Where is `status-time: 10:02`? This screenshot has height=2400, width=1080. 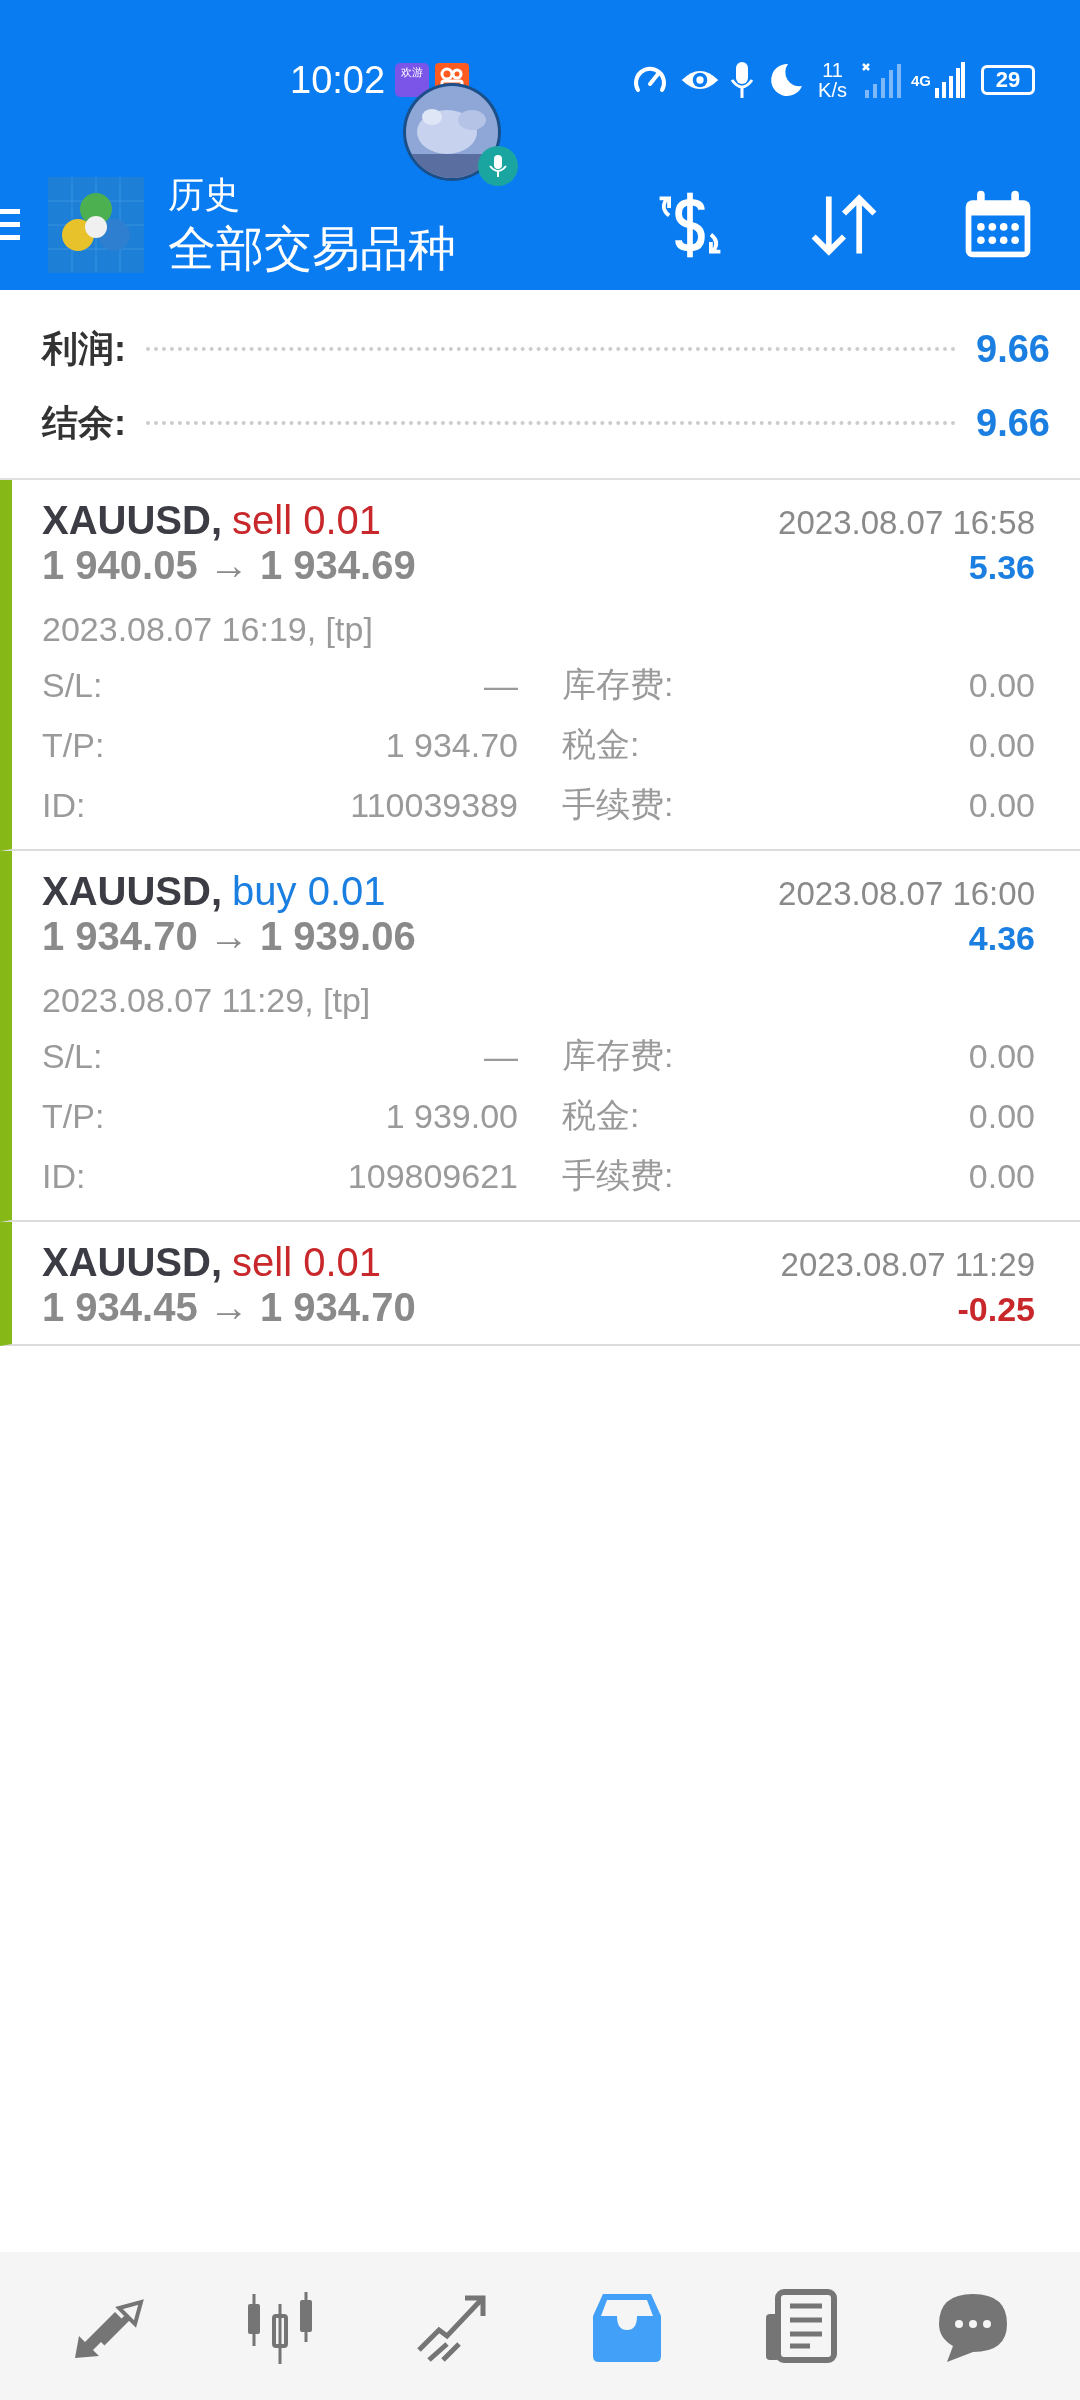
status-time: 10:02 is located at coordinates (338, 80).